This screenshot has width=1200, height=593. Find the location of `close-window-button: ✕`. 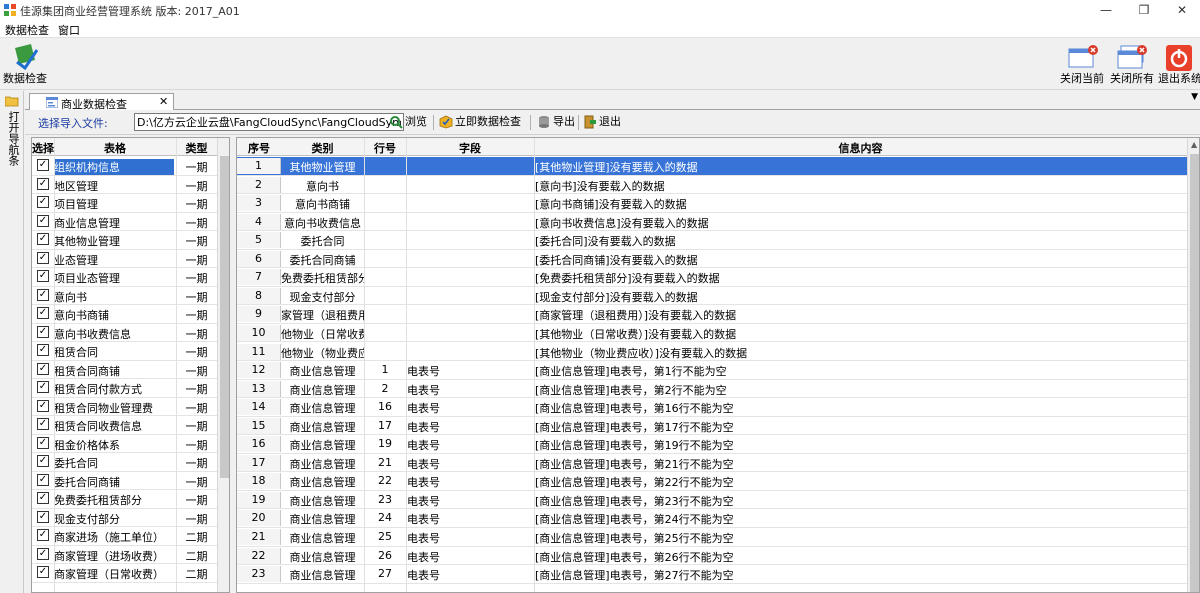

close-window-button: ✕ is located at coordinates (1182, 10).